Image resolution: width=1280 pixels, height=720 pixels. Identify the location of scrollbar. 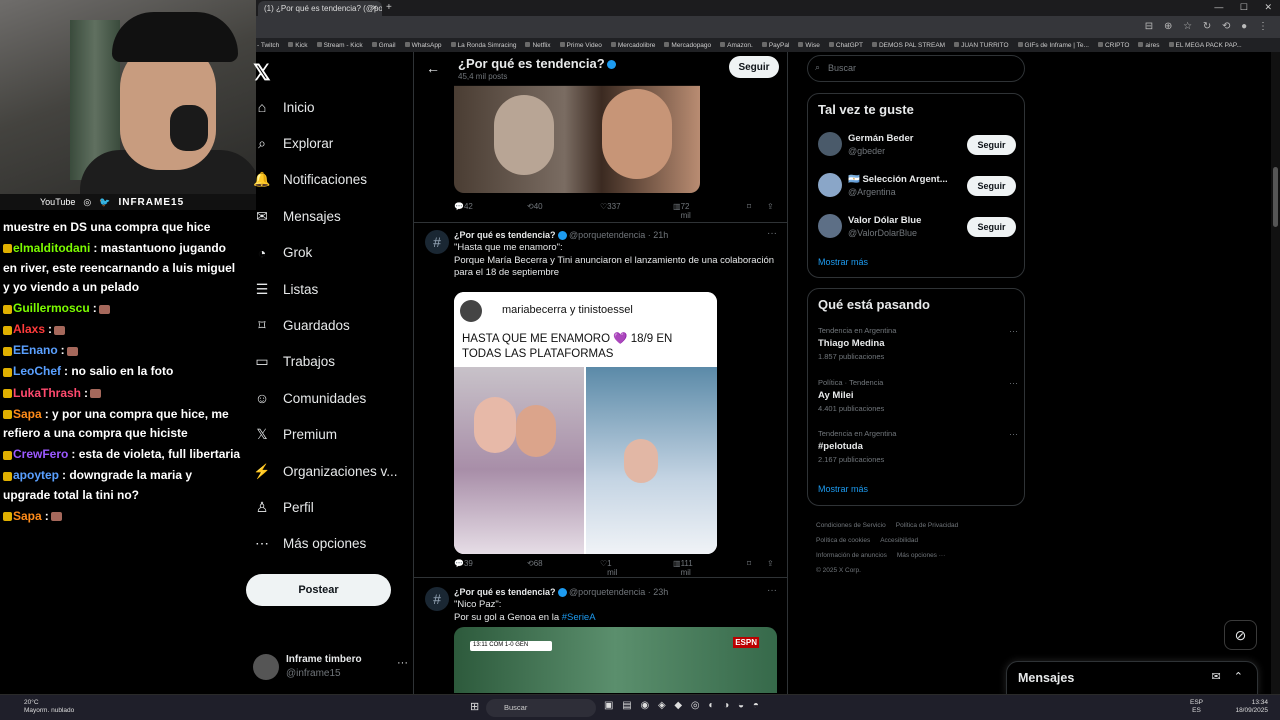
(1275, 373).